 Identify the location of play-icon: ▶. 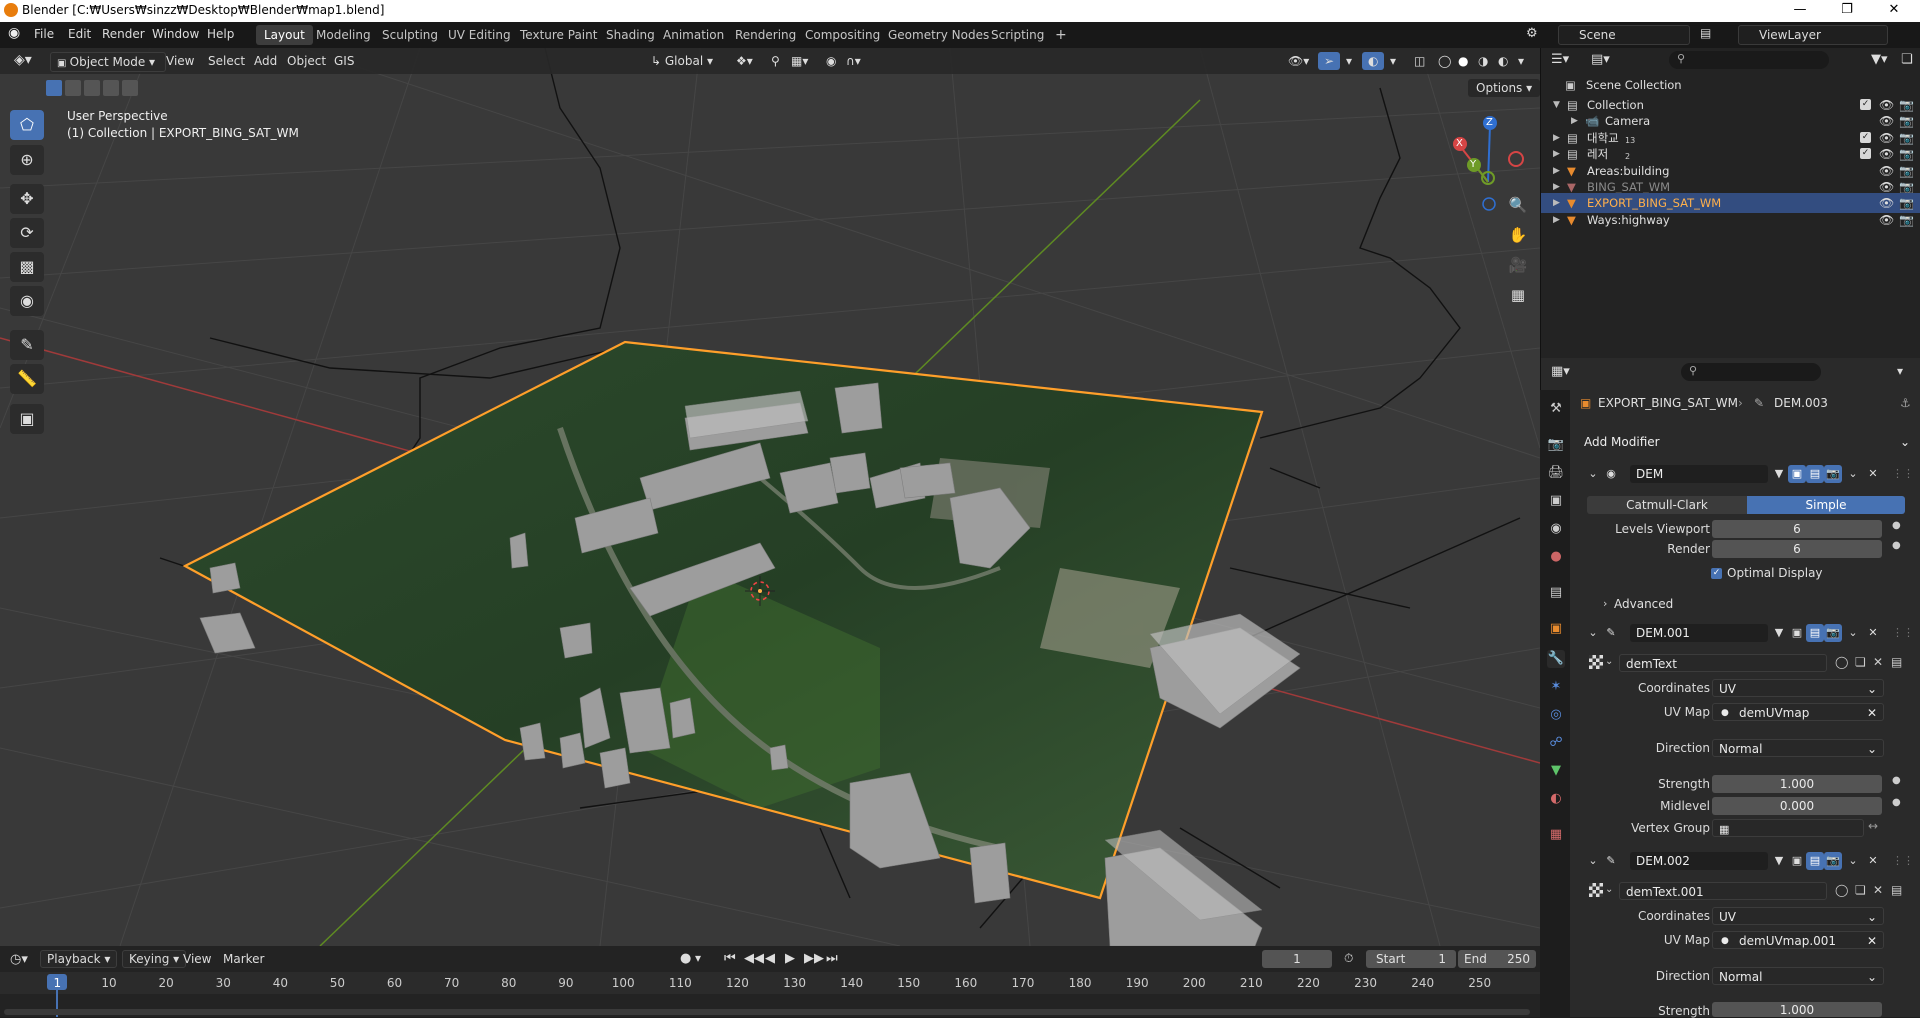
(790, 958).